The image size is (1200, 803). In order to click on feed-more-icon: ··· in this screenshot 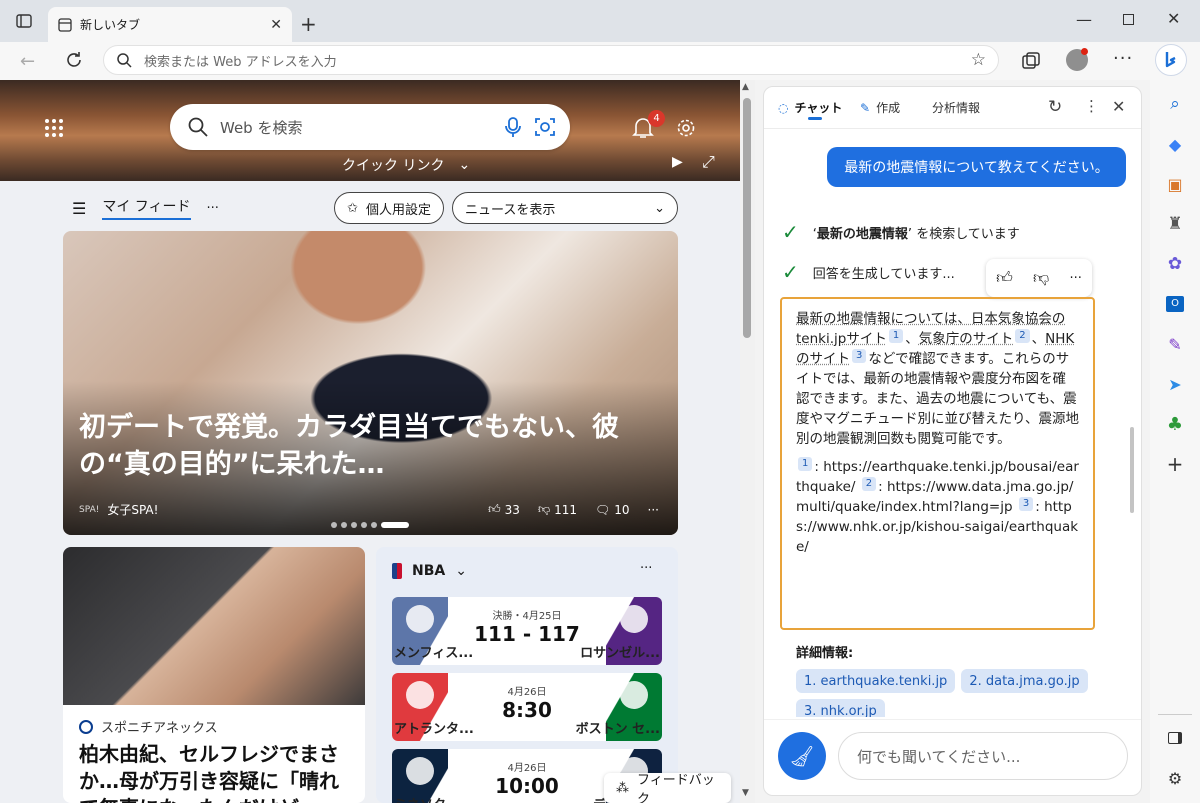, I will do `click(213, 208)`.